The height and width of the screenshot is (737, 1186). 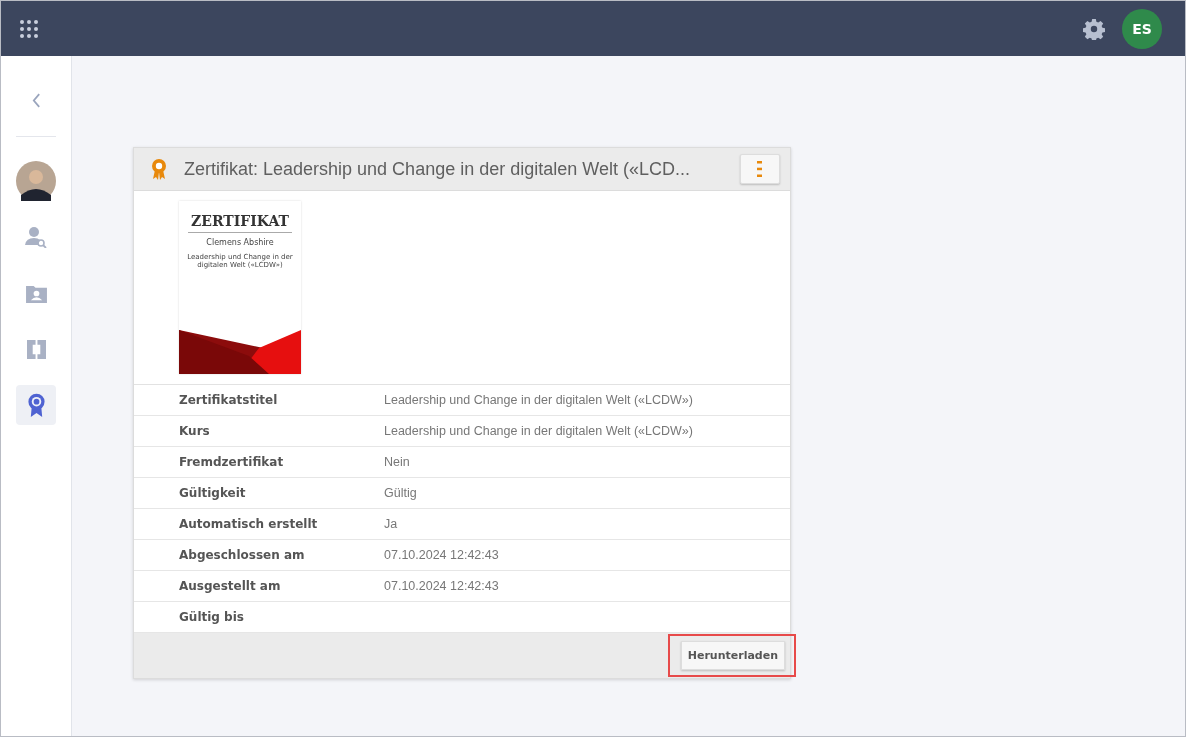 I want to click on bracket-icon, so click(x=36, y=349).